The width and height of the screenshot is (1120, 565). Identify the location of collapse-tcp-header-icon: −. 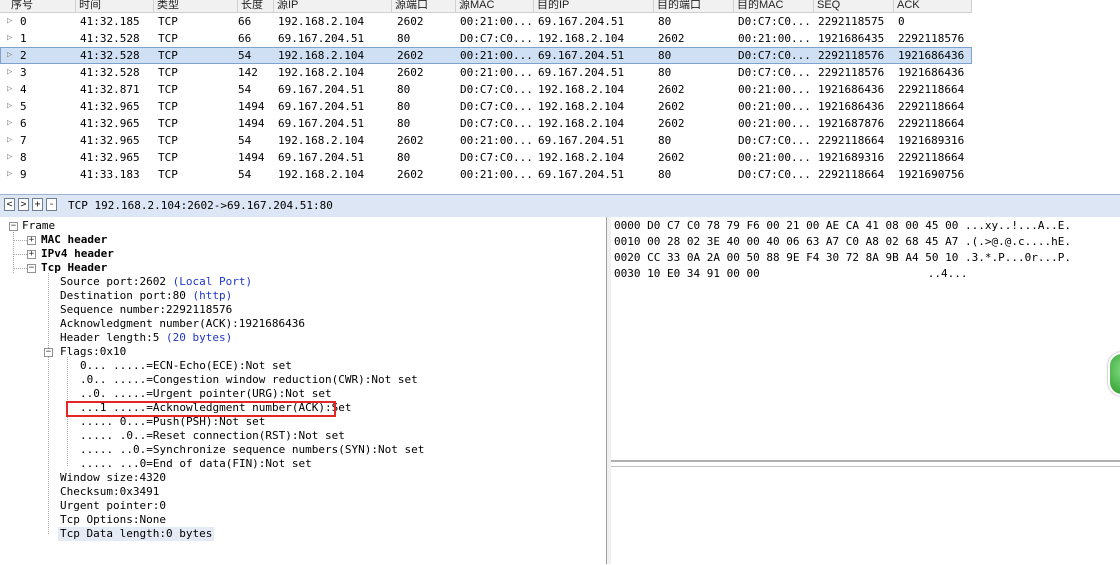
(31, 268).